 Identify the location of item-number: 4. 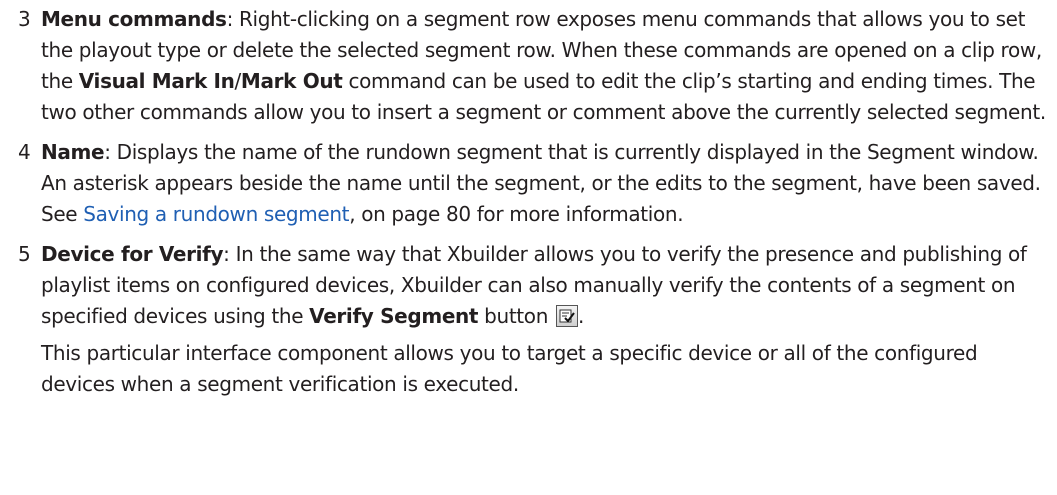
(24, 152).